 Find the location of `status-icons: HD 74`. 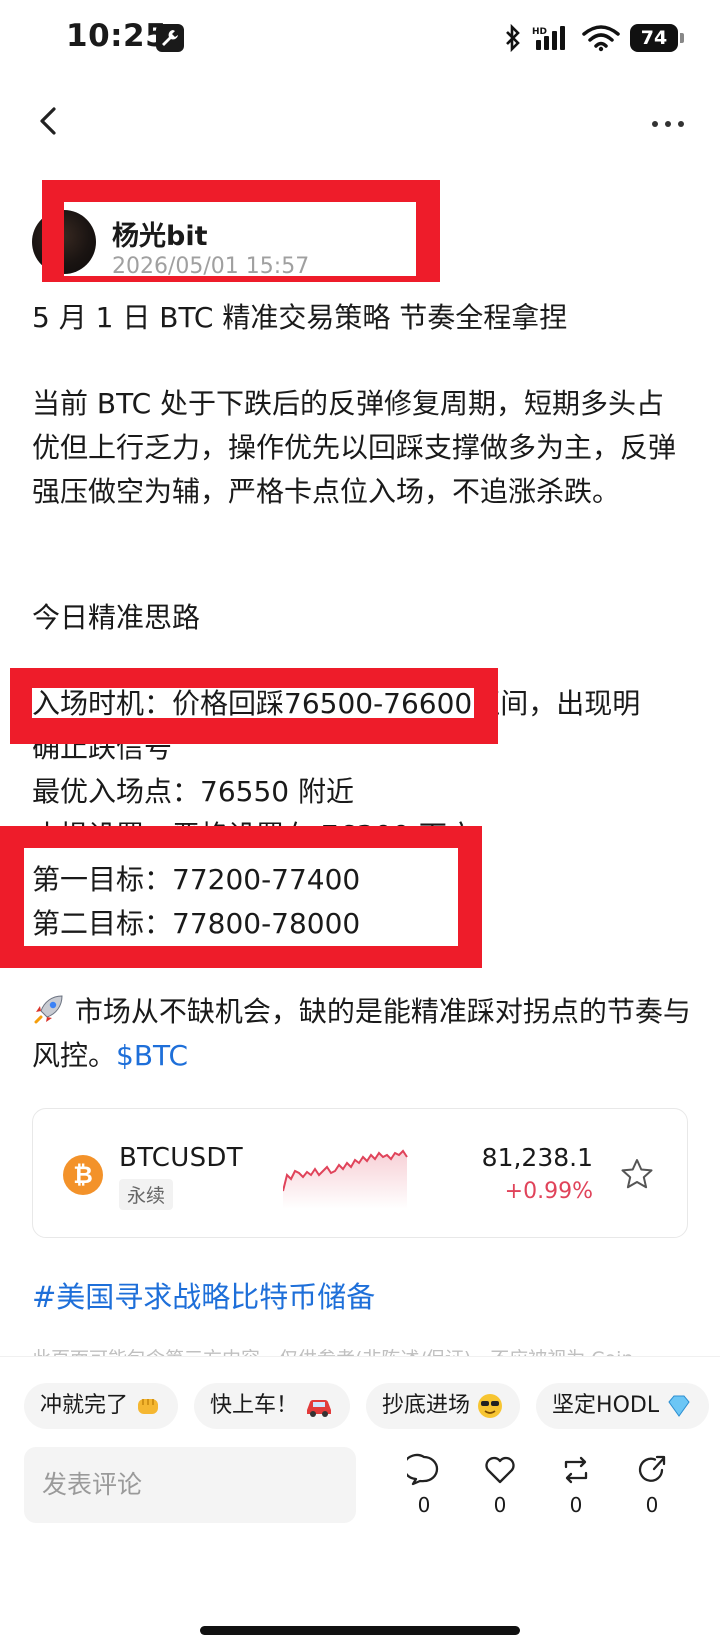

status-icons: HD 74 is located at coordinates (594, 38).